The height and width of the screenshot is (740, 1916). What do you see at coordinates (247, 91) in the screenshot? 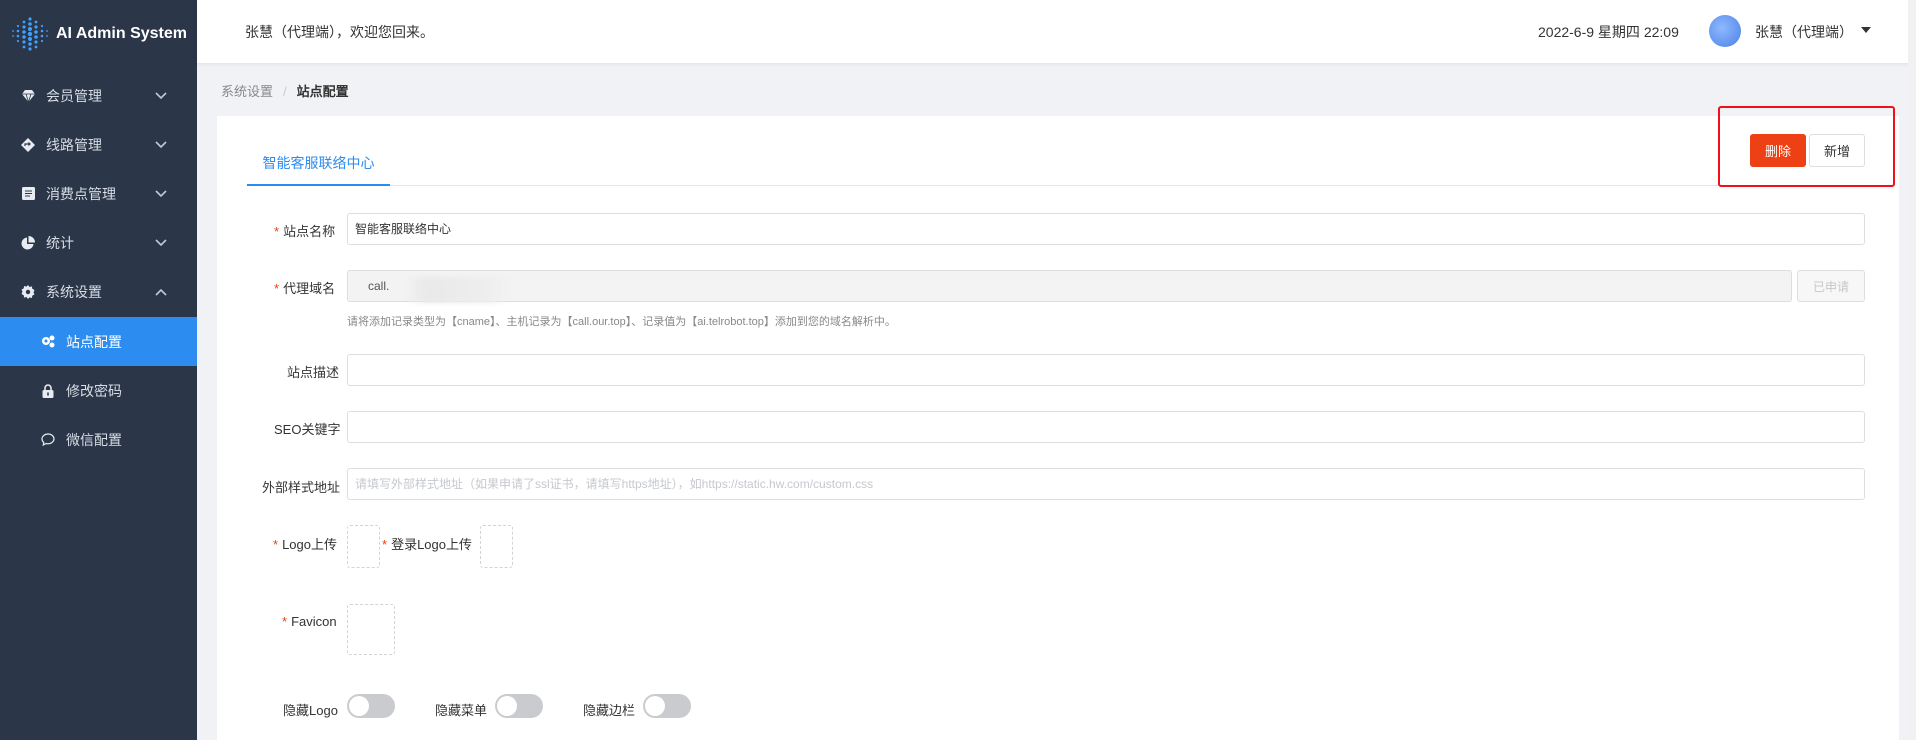
I see `breadcrumb-parent: 系统设置` at bounding box center [247, 91].